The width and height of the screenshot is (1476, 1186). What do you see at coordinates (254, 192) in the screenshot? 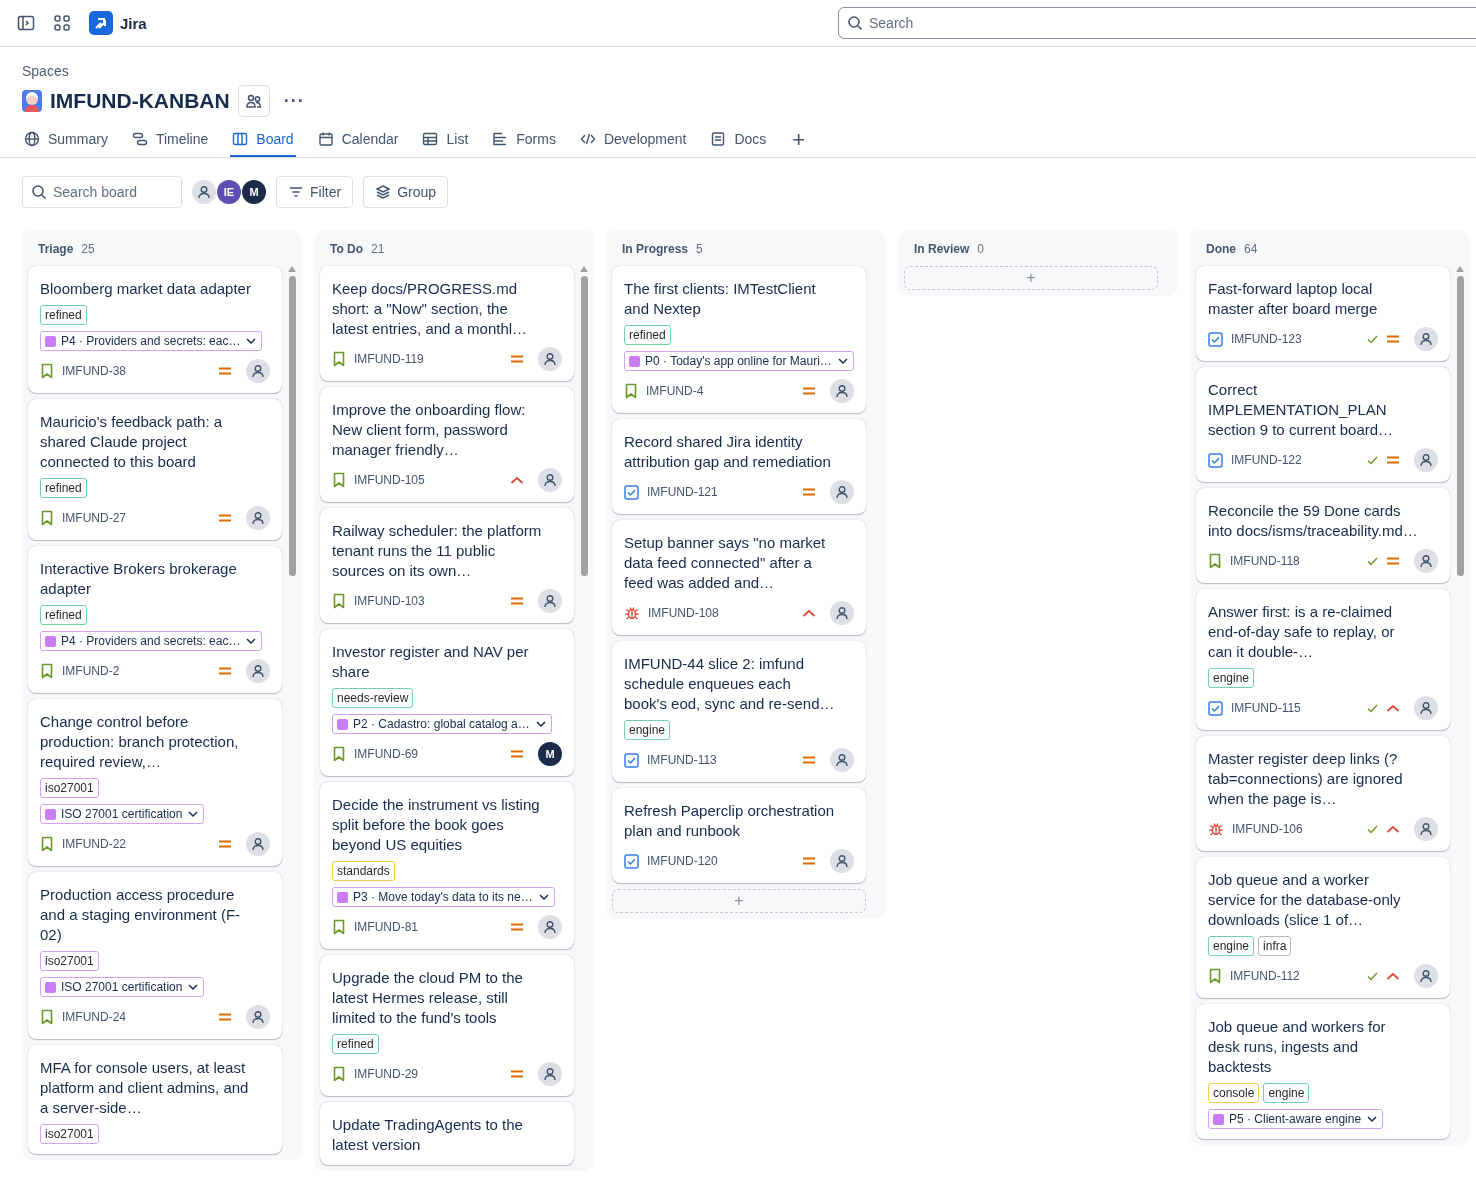
I see `user-avatar: M` at bounding box center [254, 192].